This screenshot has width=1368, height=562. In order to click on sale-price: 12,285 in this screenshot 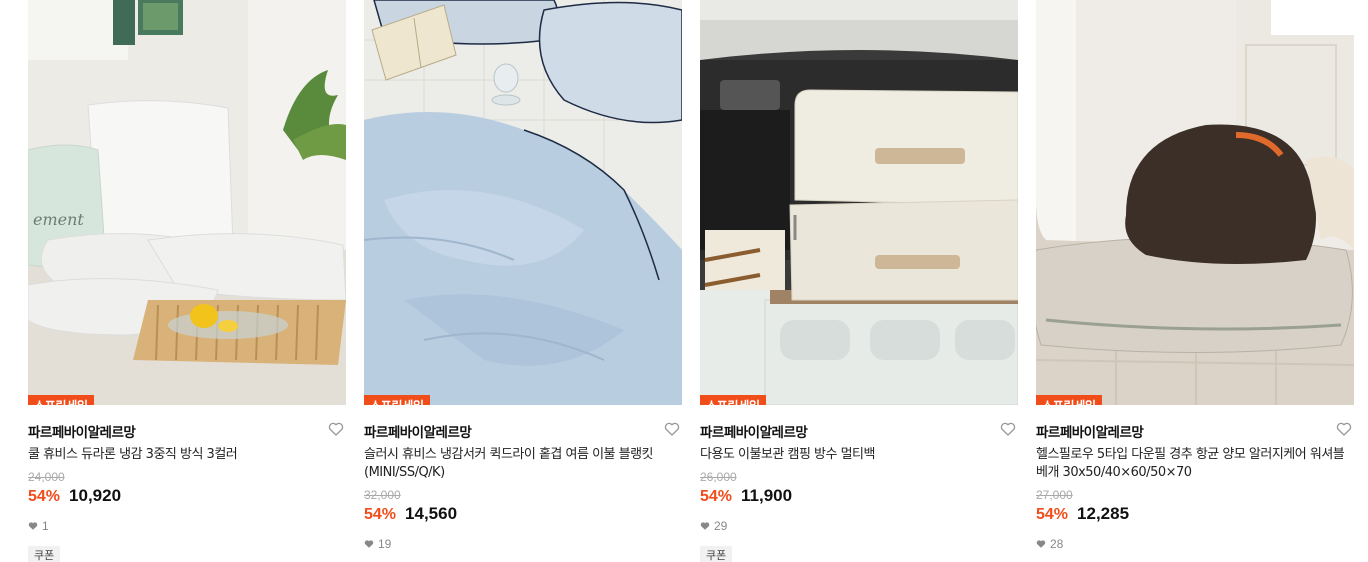, I will do `click(1103, 513)`.